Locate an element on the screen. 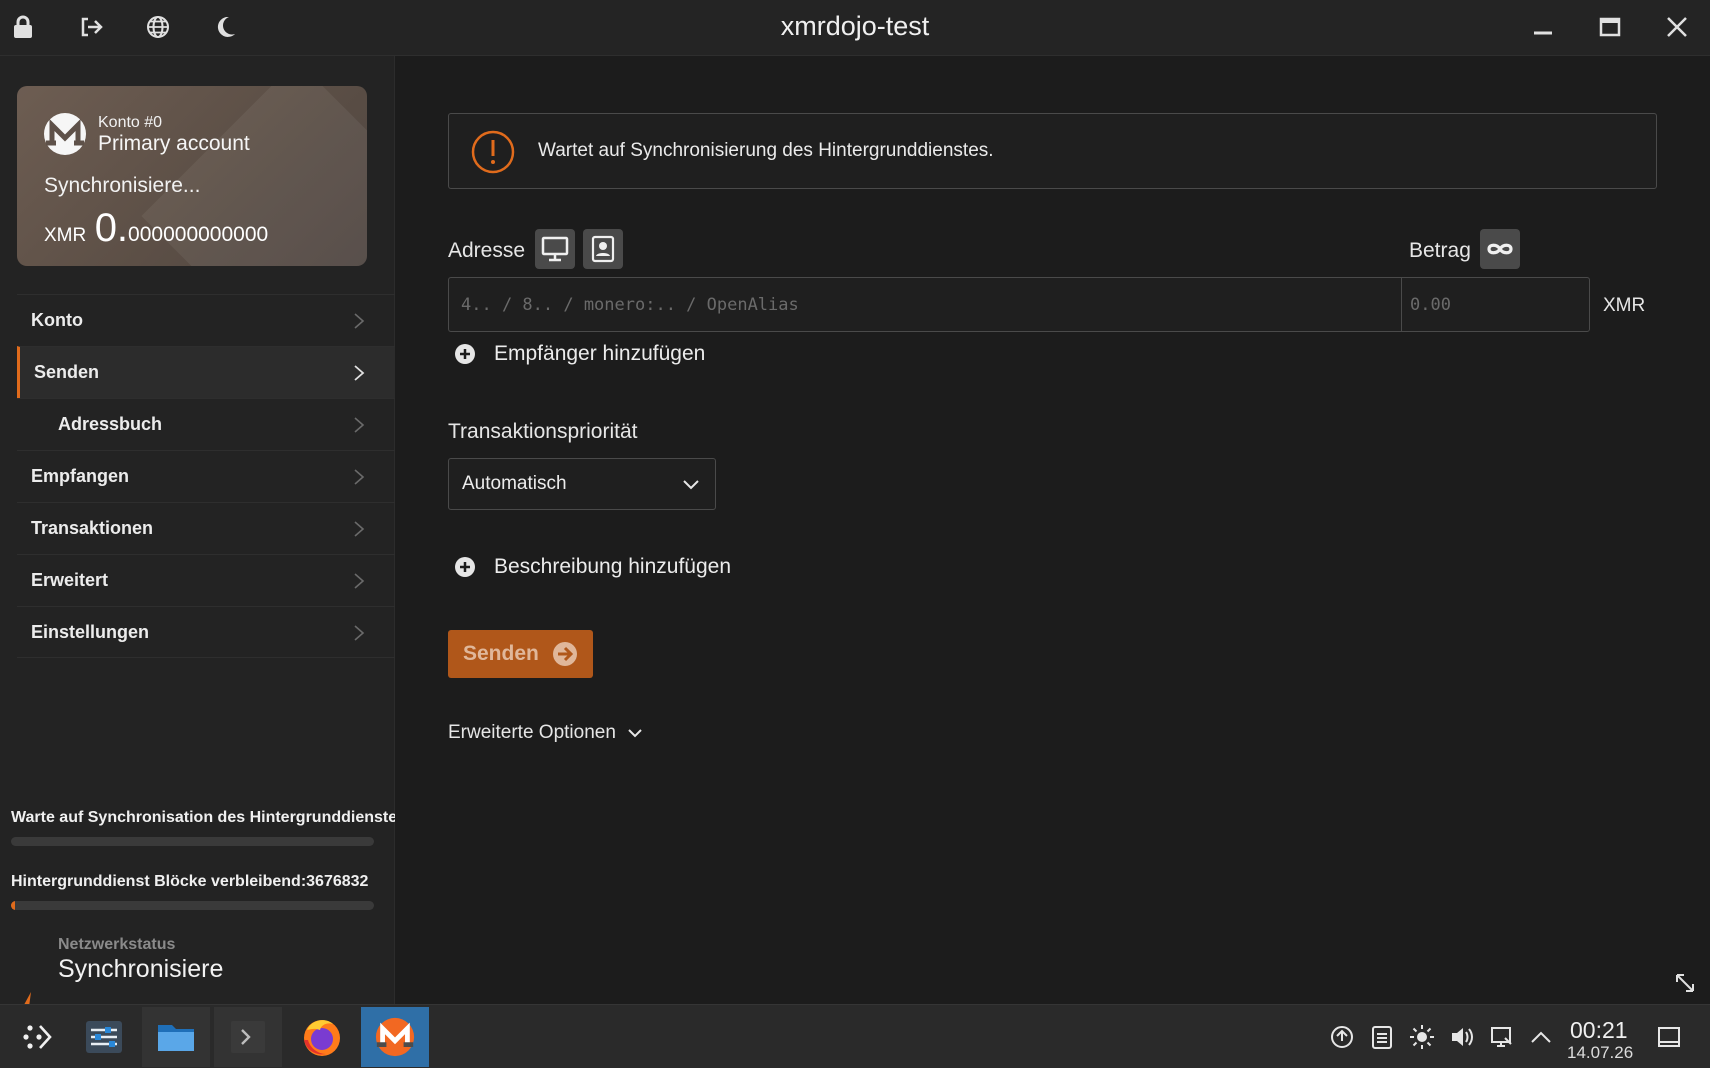  window-title: xmrdojo-test is located at coordinates (855, 26).